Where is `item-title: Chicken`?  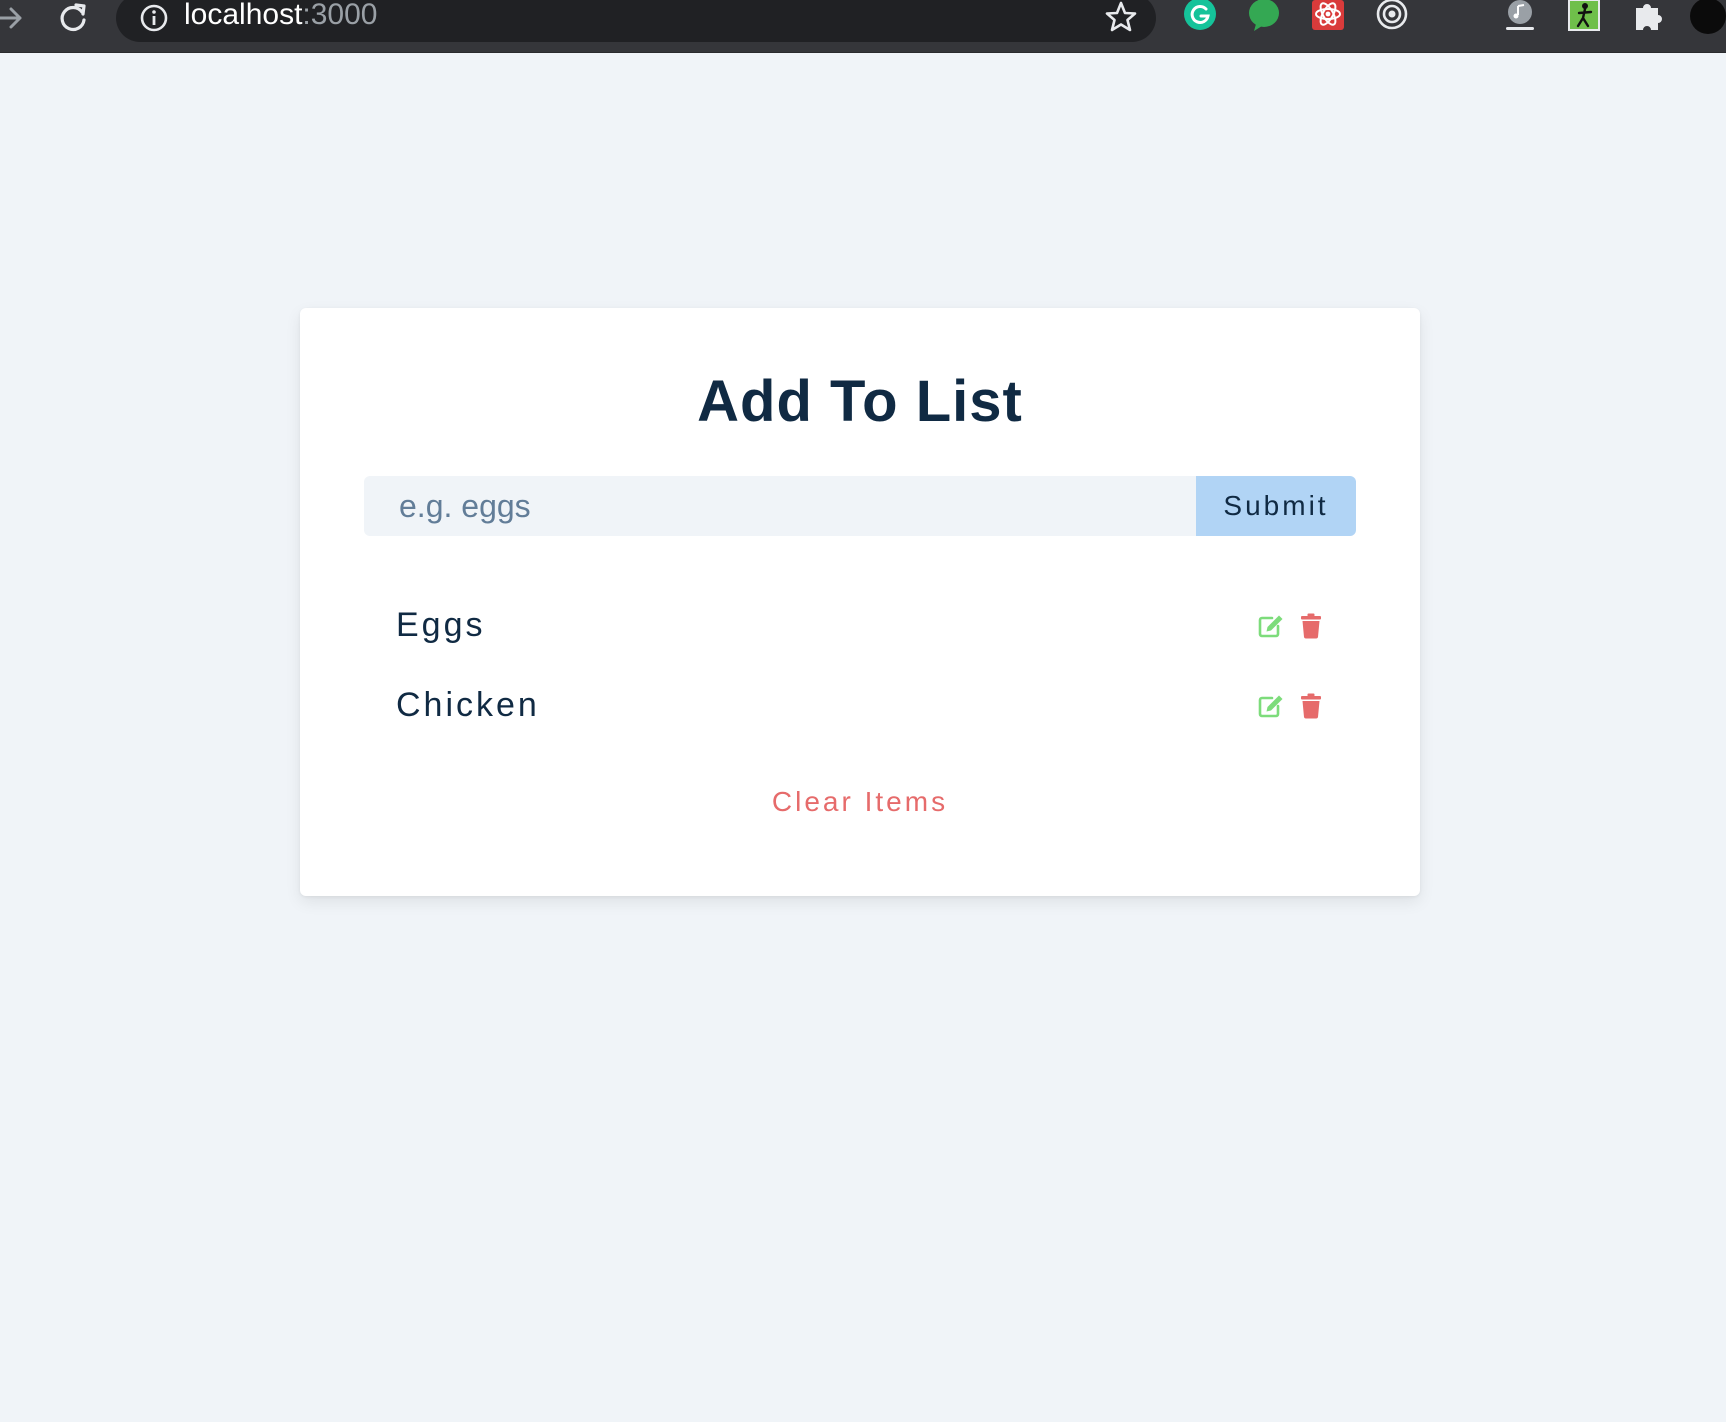 item-title: Chicken is located at coordinates (468, 705).